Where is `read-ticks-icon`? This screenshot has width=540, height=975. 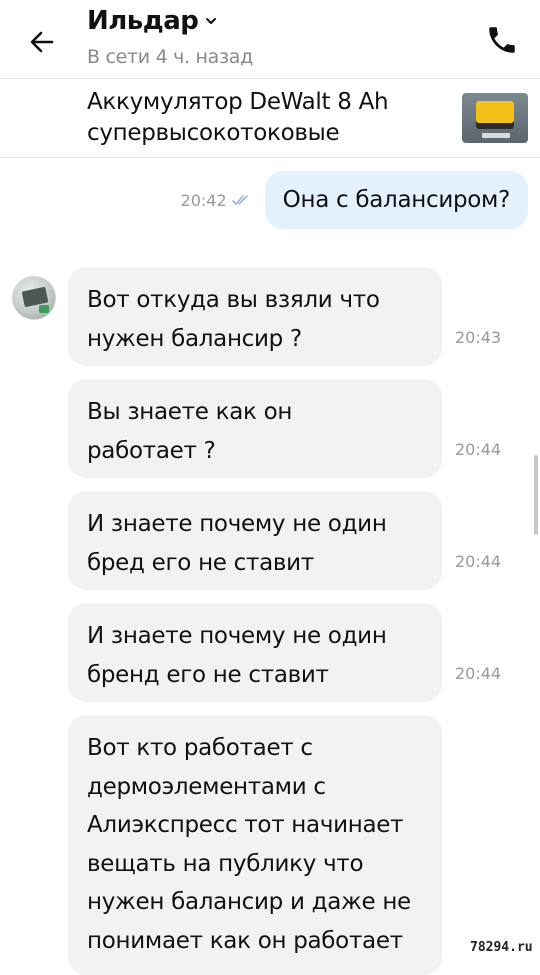 read-ticks-icon is located at coordinates (239, 200).